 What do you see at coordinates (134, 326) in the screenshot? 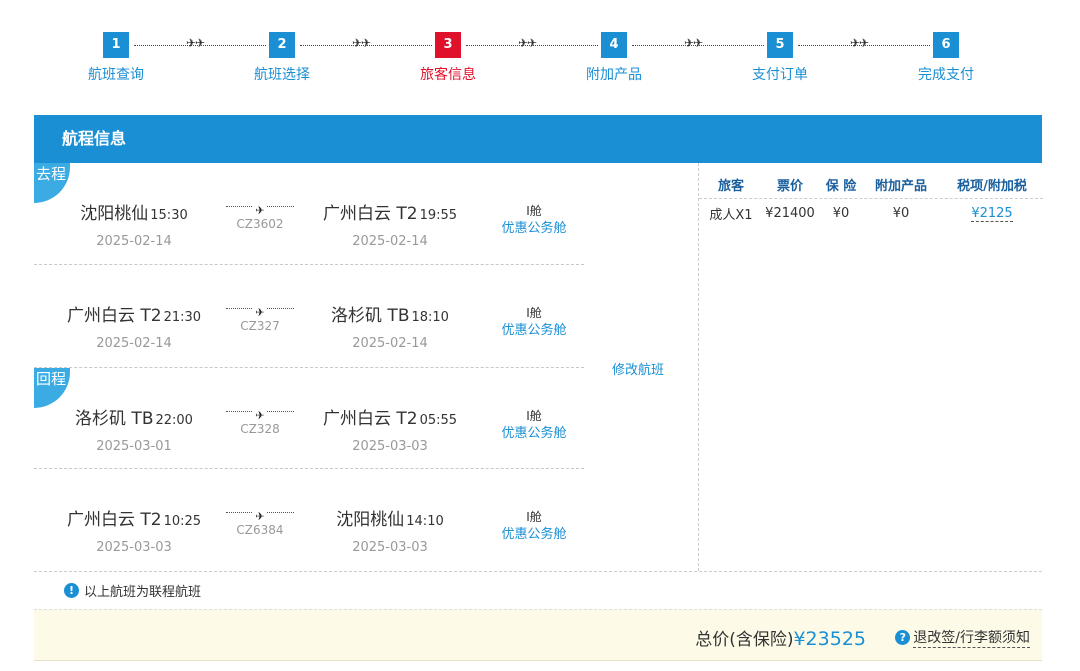
I see `departure: 广州白云 T2 21:30 2025-02-14` at bounding box center [134, 326].